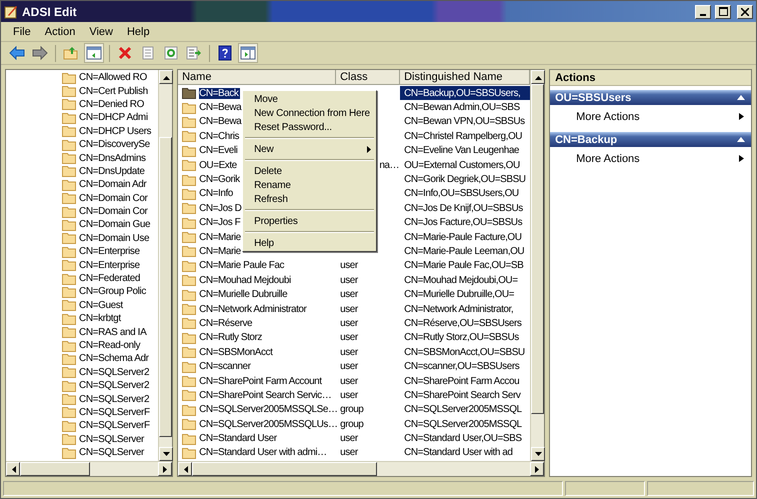 The image size is (757, 499). Describe the element at coordinates (100, 318) in the screenshot. I see `tree-item: CN=krbtgt` at that location.